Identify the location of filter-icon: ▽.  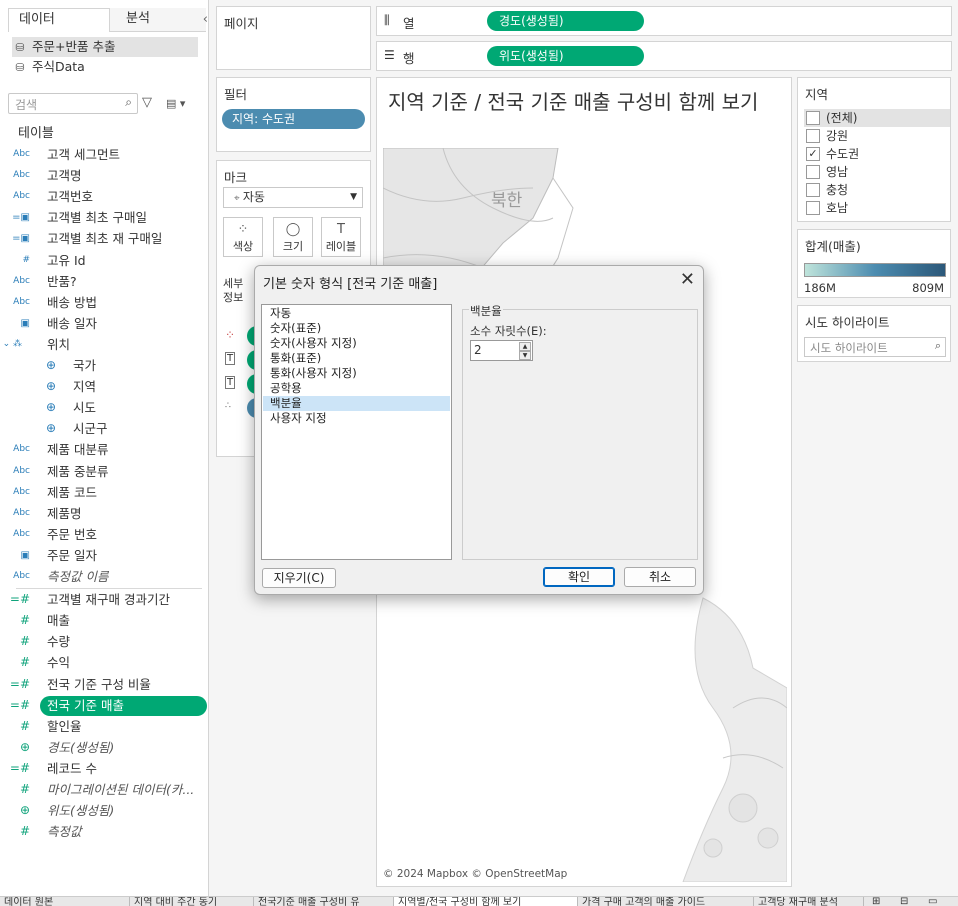
(147, 102).